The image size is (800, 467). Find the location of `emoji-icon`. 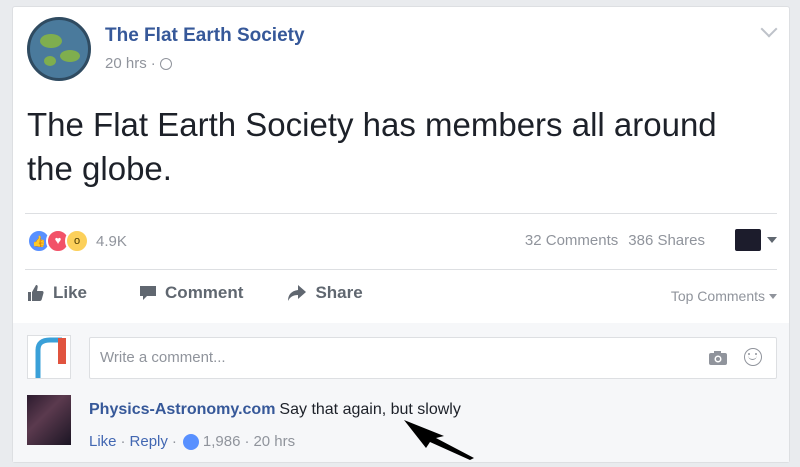

emoji-icon is located at coordinates (753, 357).